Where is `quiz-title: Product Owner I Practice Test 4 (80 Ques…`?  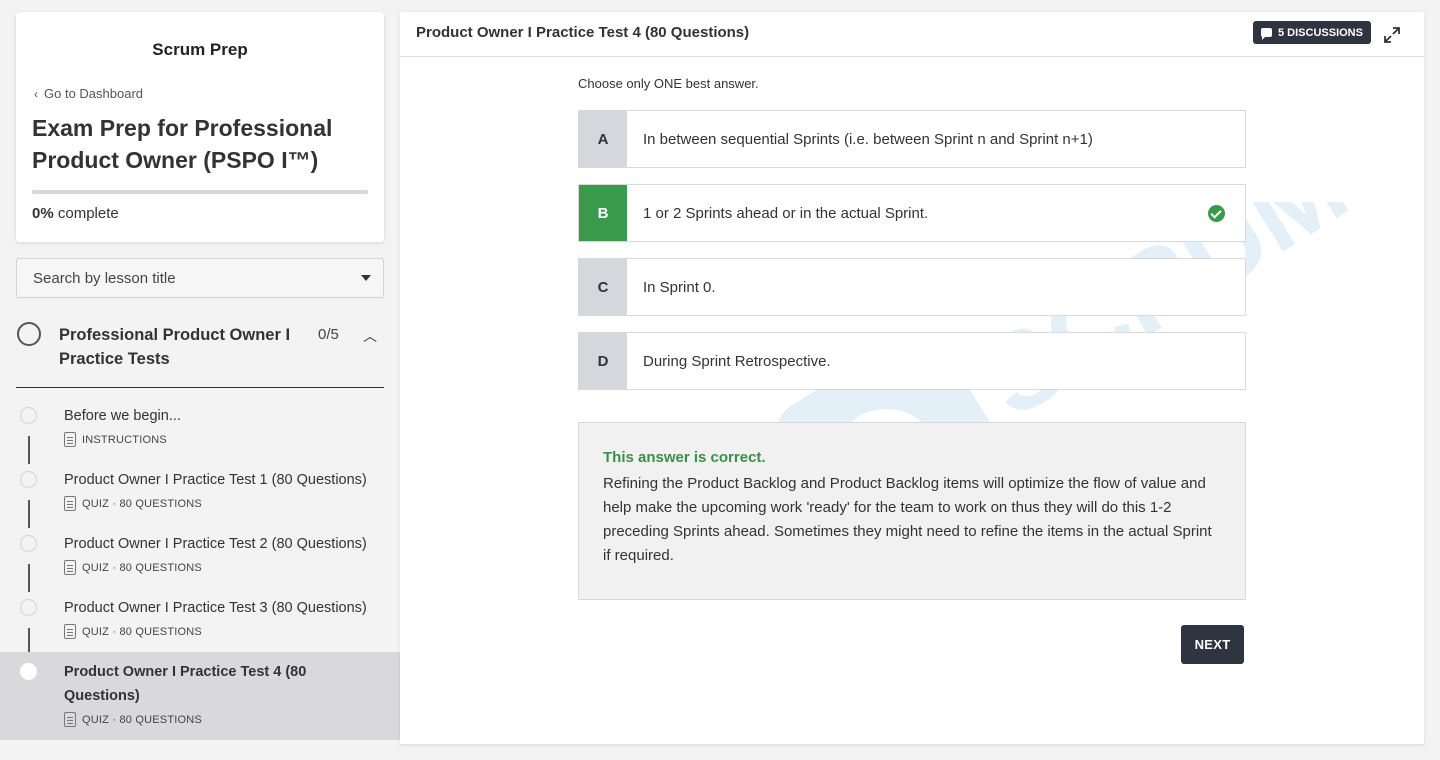
quiz-title: Product Owner I Practice Test 4 (80 Ques… is located at coordinates (583, 32).